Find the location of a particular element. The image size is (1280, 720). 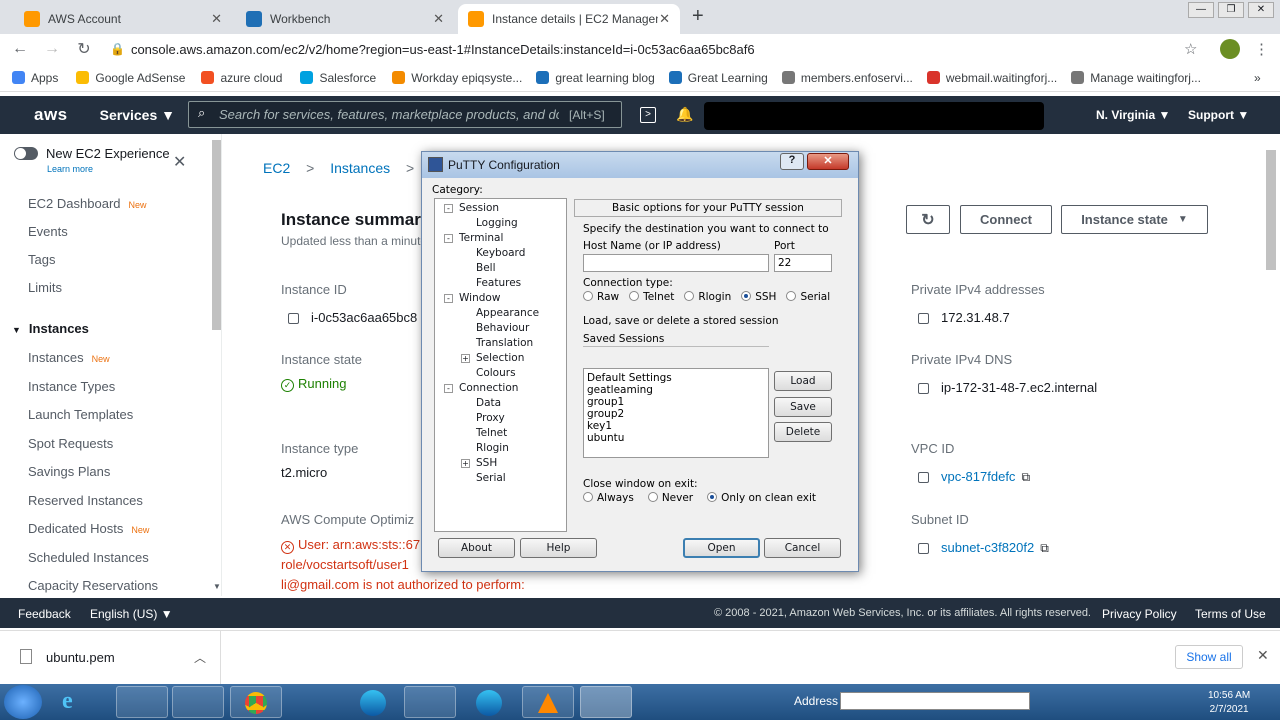

session-item: group2 is located at coordinates (676, 414).